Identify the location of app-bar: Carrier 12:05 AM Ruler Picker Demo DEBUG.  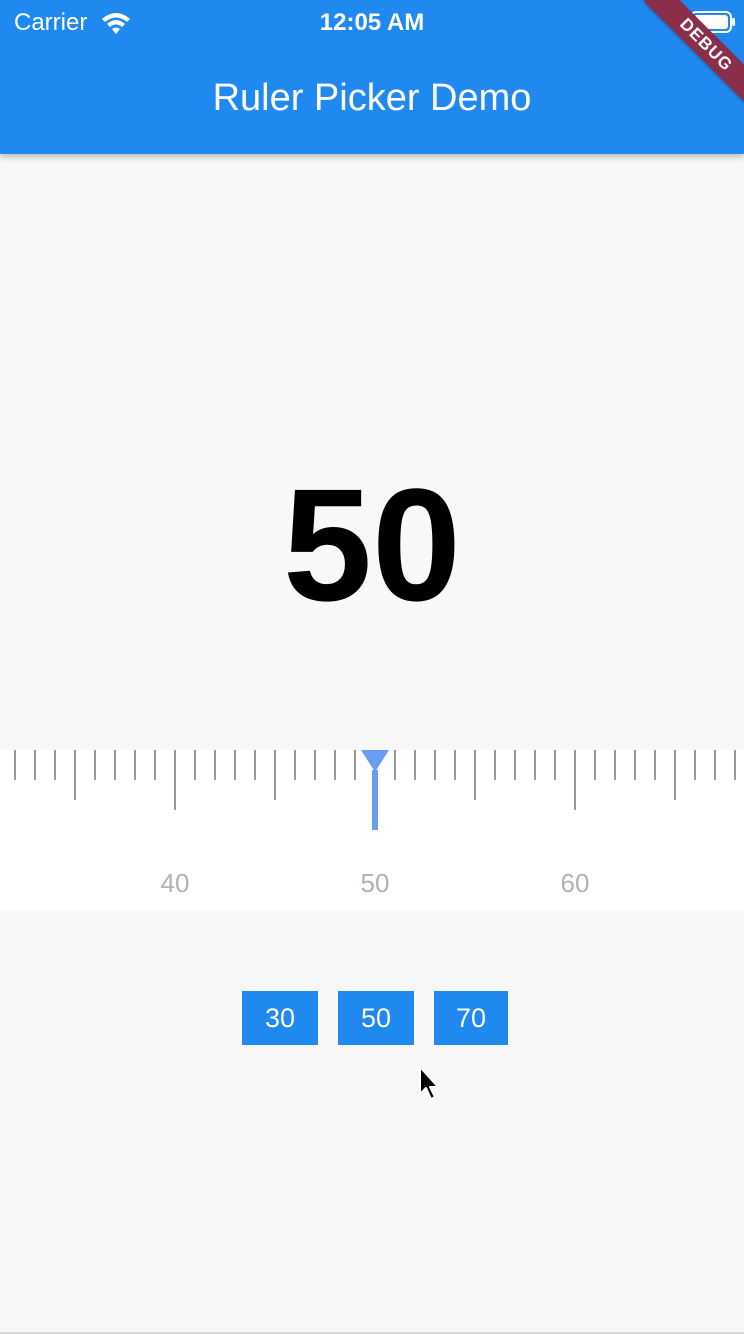
(372, 77).